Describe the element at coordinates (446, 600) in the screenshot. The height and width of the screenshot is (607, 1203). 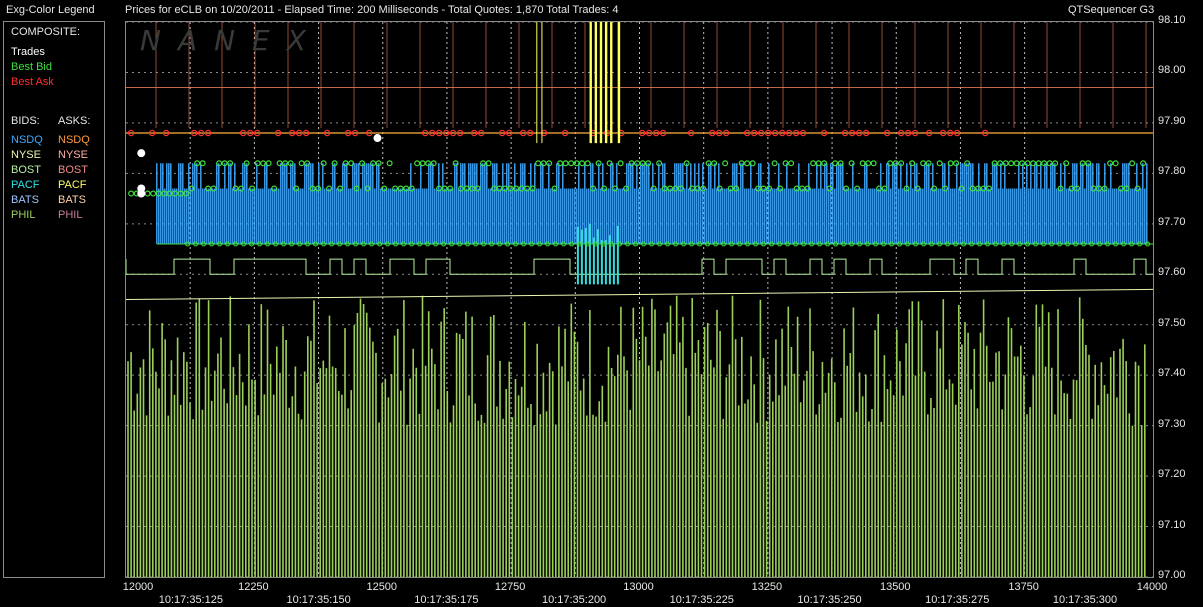
I see `time-label: 10:17:35:175` at that location.